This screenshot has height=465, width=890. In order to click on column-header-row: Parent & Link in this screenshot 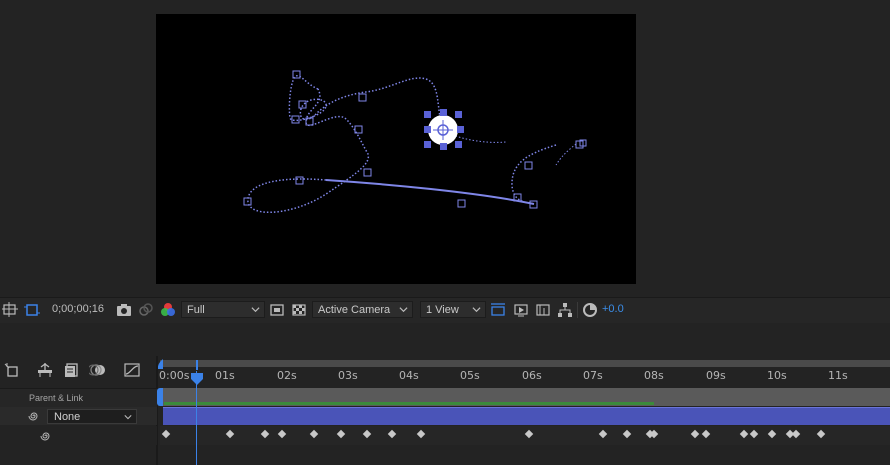, I will do `click(78, 397)`.